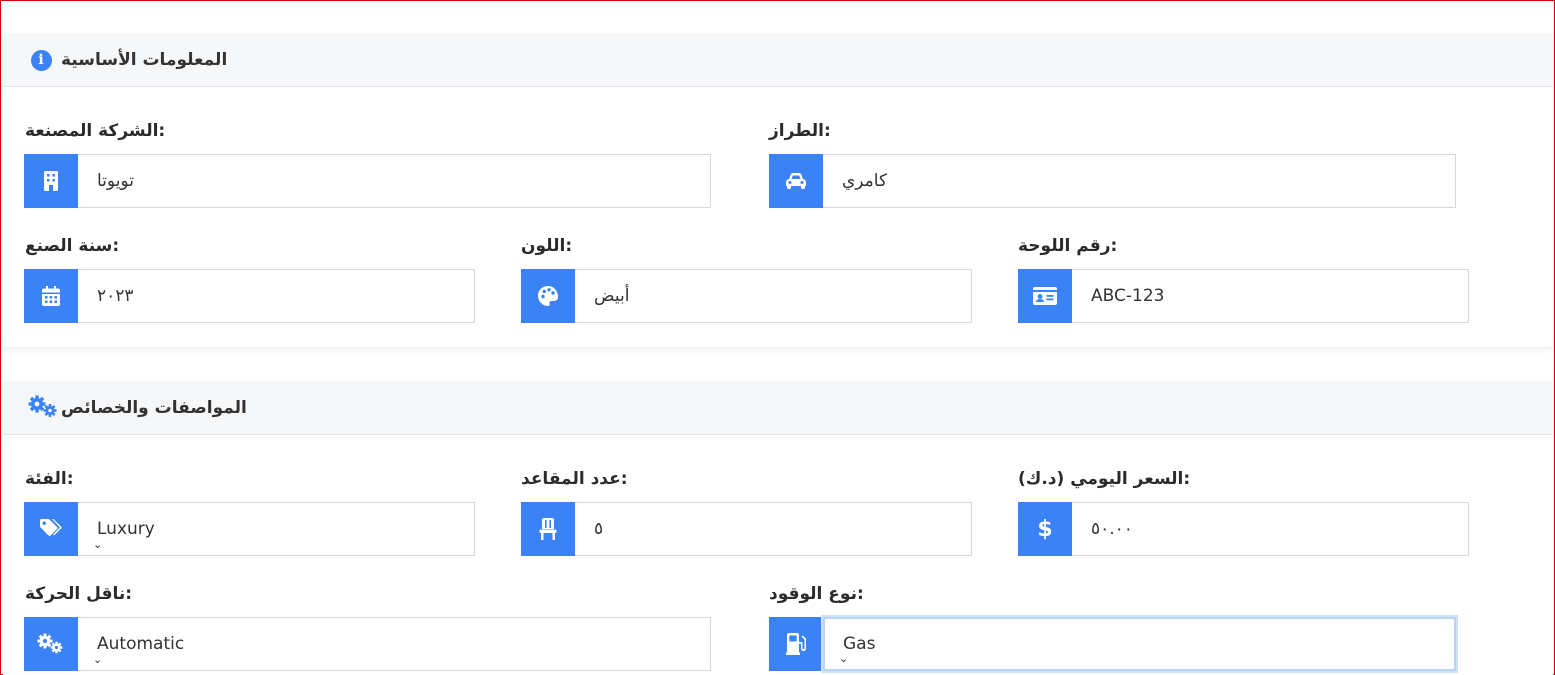 The width and height of the screenshot is (1555, 675). What do you see at coordinates (778, 408) in the screenshot?
I see `specs-header: المواصفات والخصائص` at bounding box center [778, 408].